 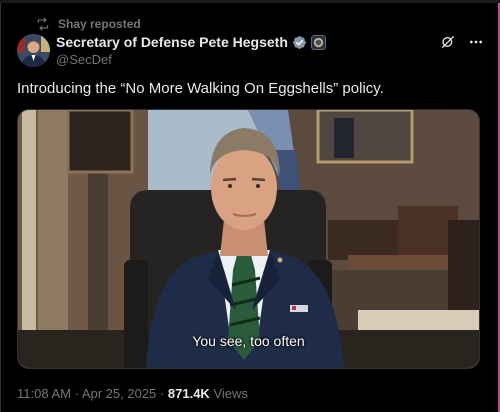 What do you see at coordinates (84, 59) in the screenshot?
I see `author-handle: @SecDef` at bounding box center [84, 59].